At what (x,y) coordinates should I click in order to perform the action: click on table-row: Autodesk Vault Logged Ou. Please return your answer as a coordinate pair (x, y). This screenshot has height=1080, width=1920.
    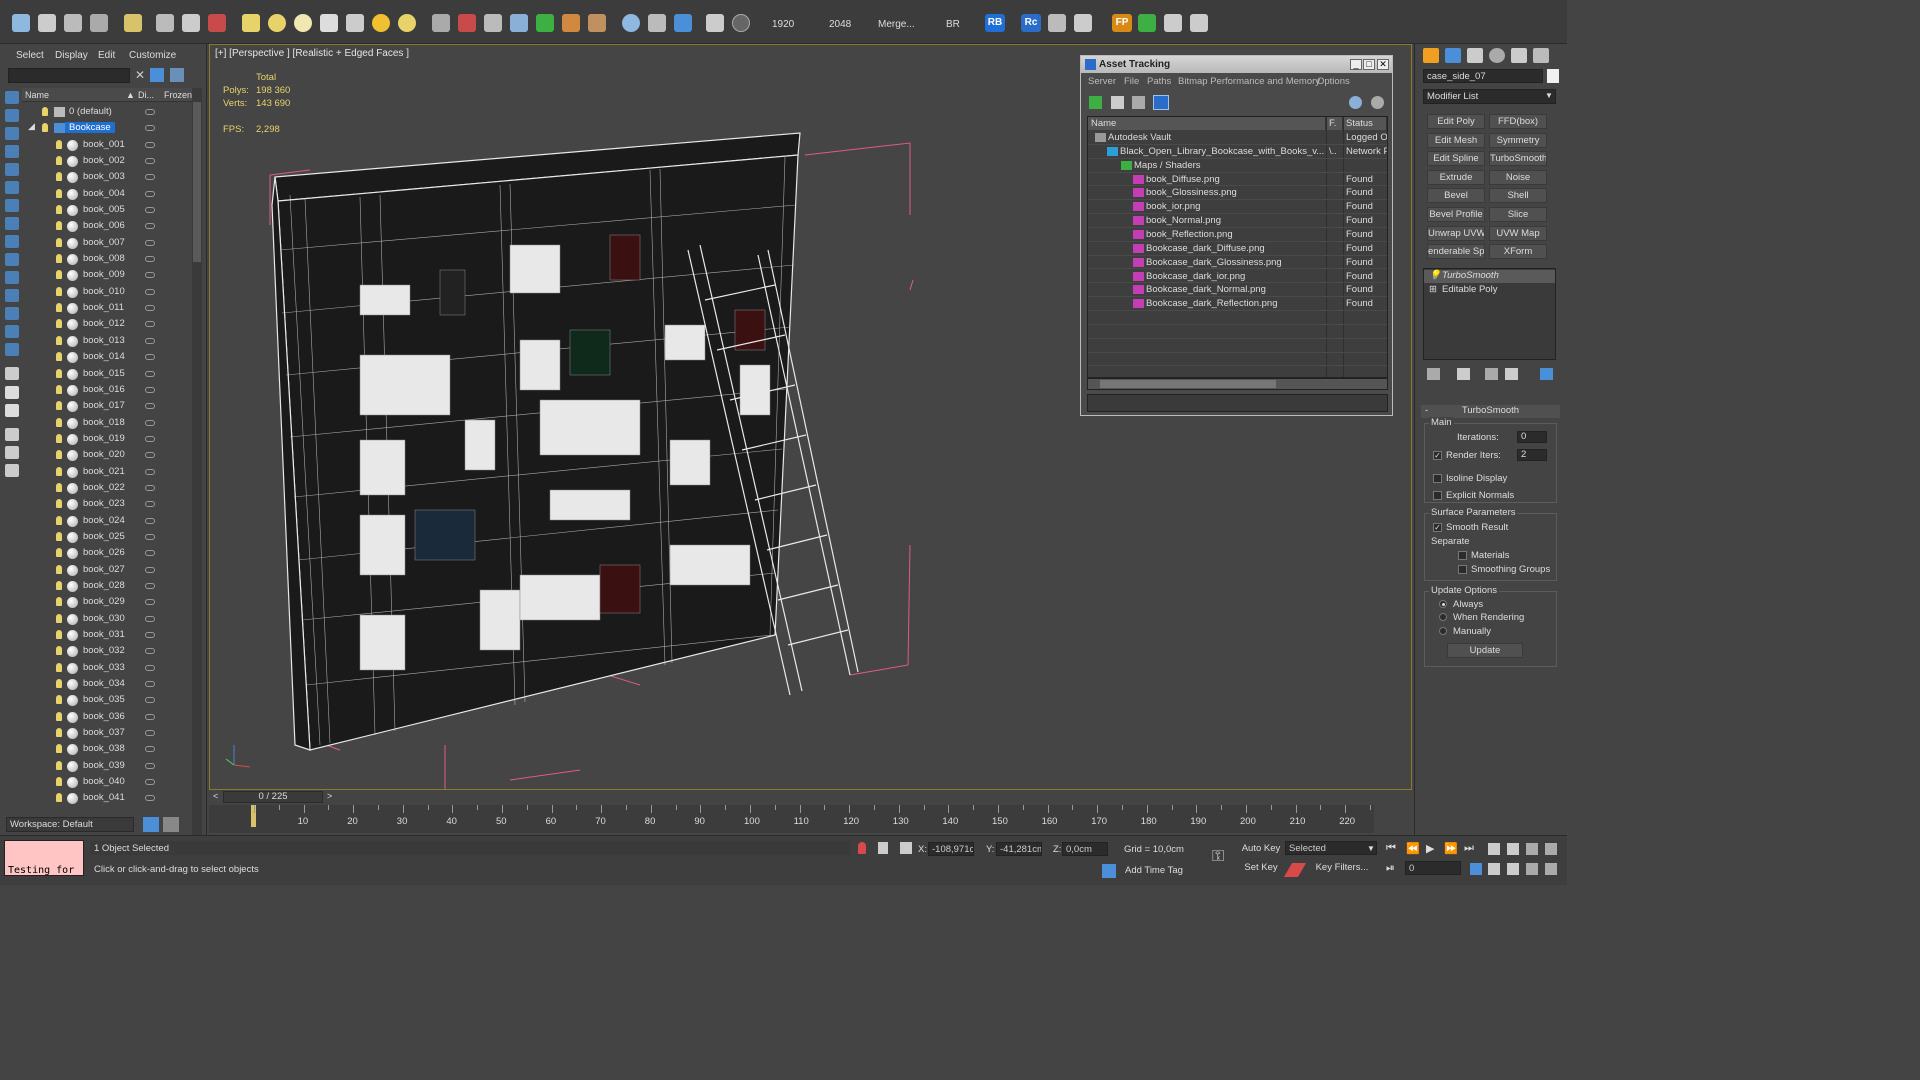
    Looking at the image, I should click on (1237, 138).